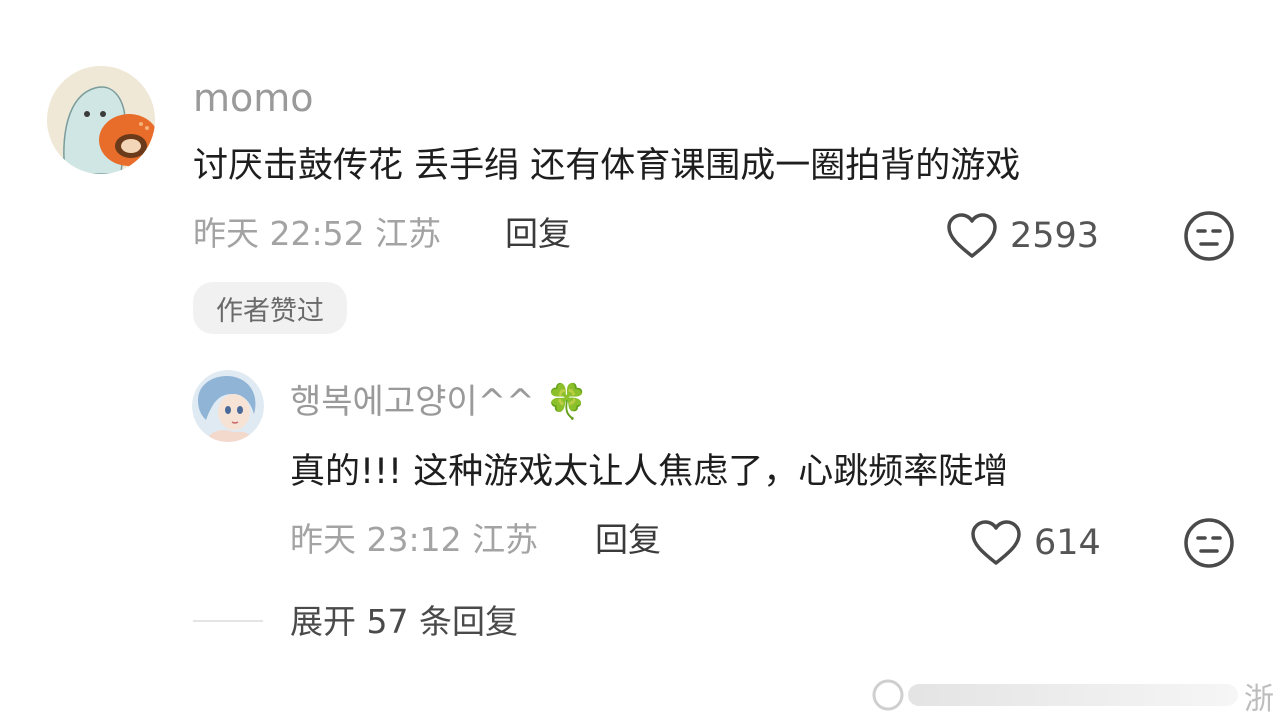 The image size is (1284, 724). Describe the element at coordinates (226, 233) in the screenshot. I see `comment-date: 昨天` at that location.